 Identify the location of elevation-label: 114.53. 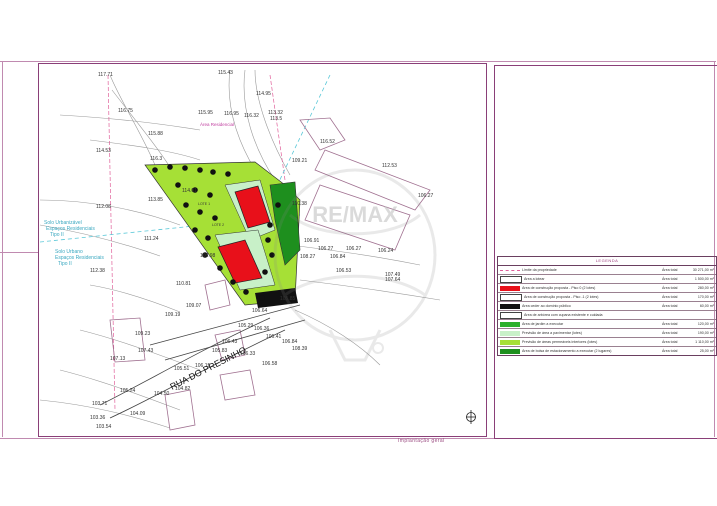
(103, 151).